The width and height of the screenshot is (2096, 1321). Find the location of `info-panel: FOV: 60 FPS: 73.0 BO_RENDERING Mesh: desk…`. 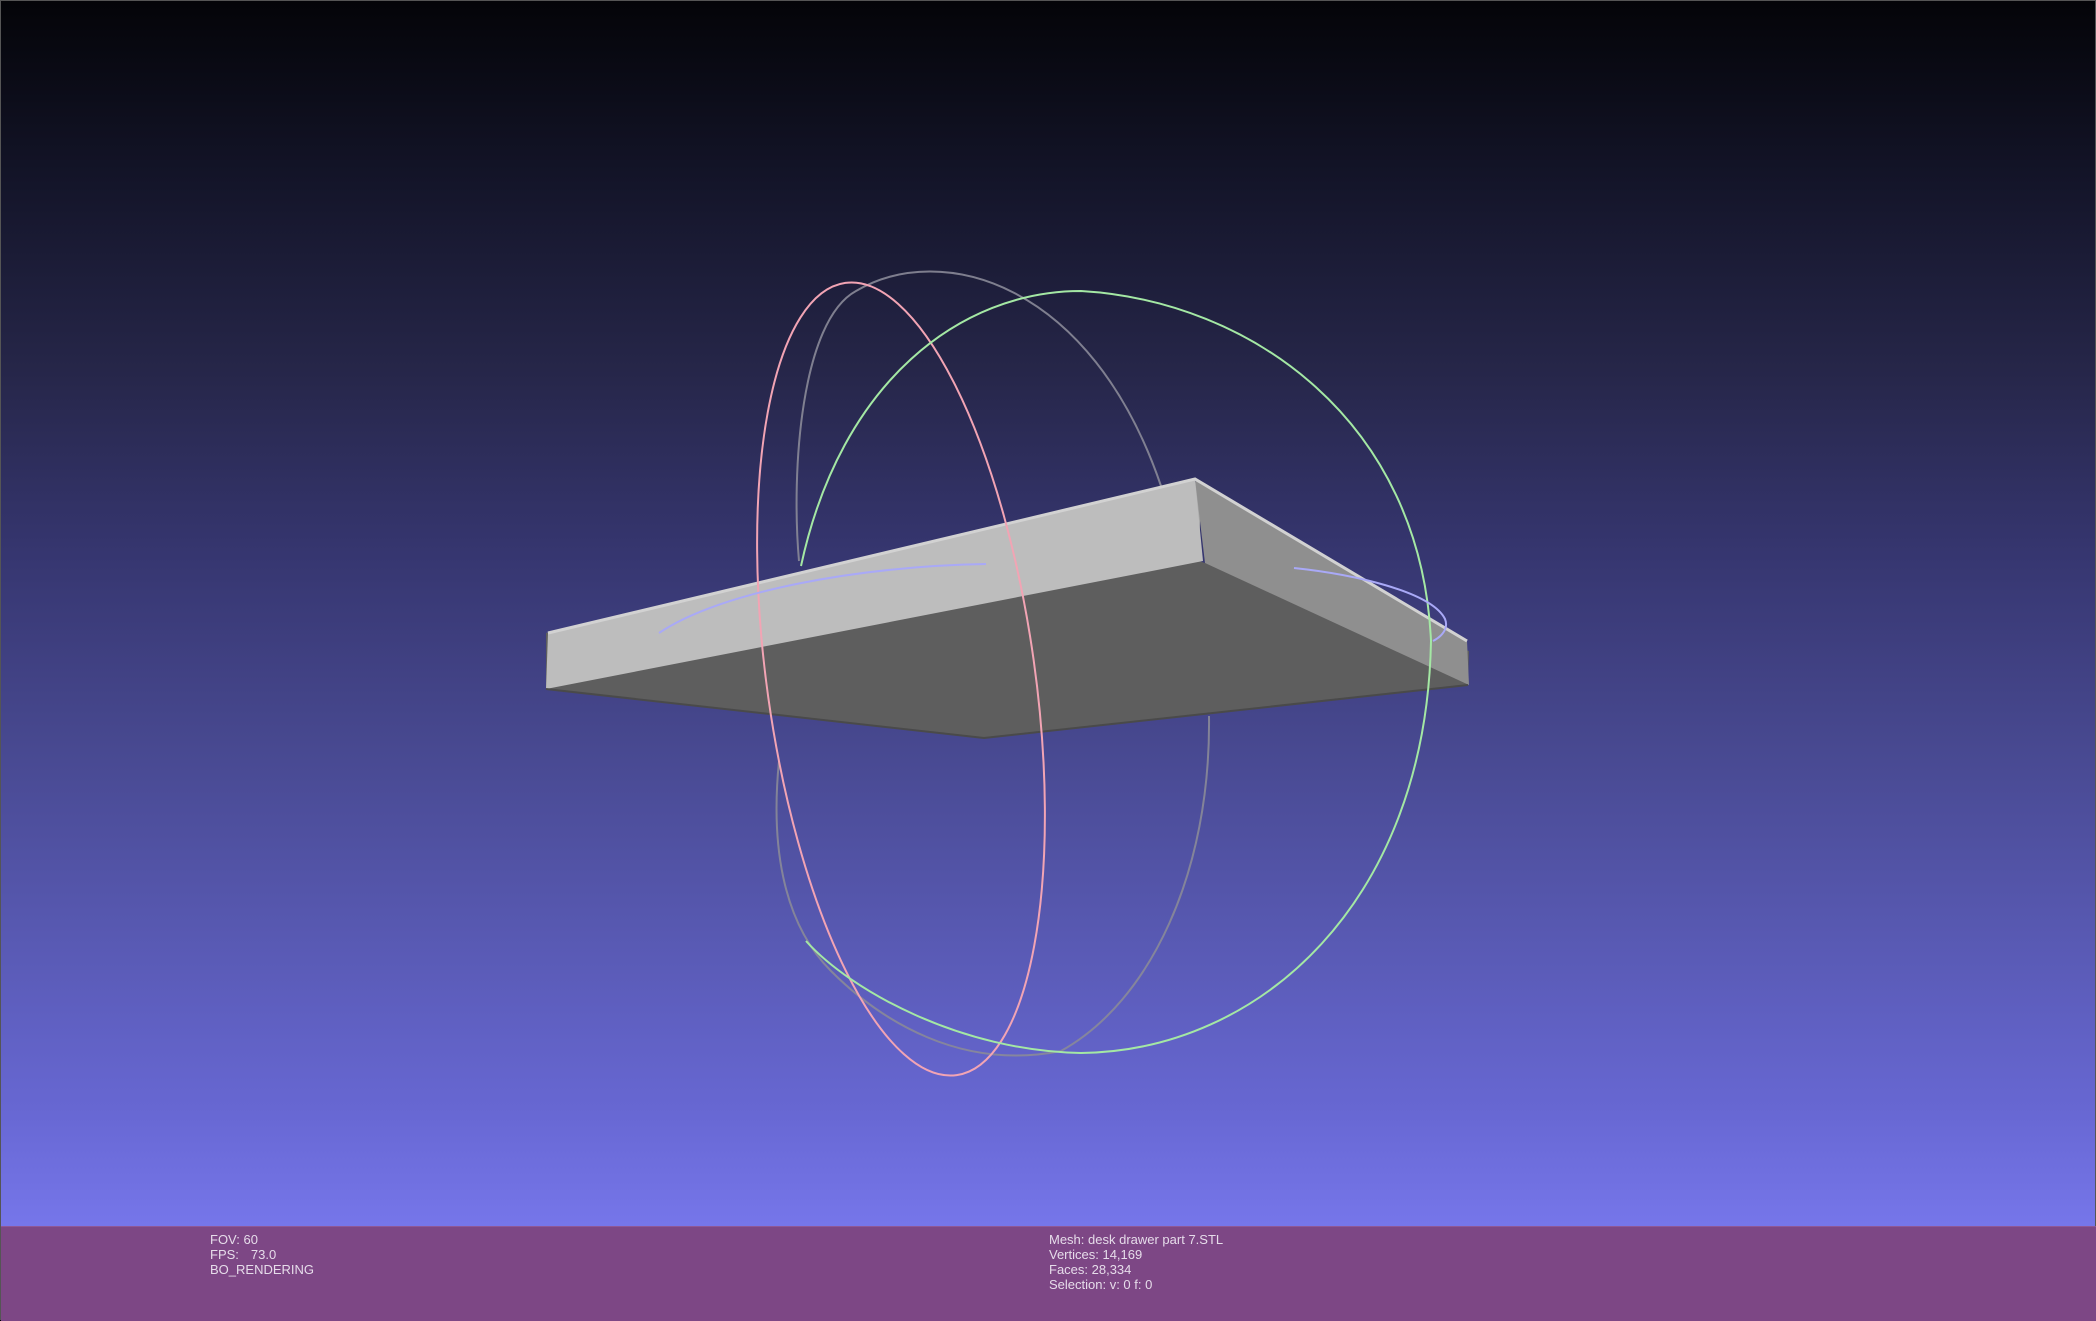

info-panel: FOV: 60 FPS: 73.0 BO_RENDERING Mesh: desk… is located at coordinates (1048, 1273).